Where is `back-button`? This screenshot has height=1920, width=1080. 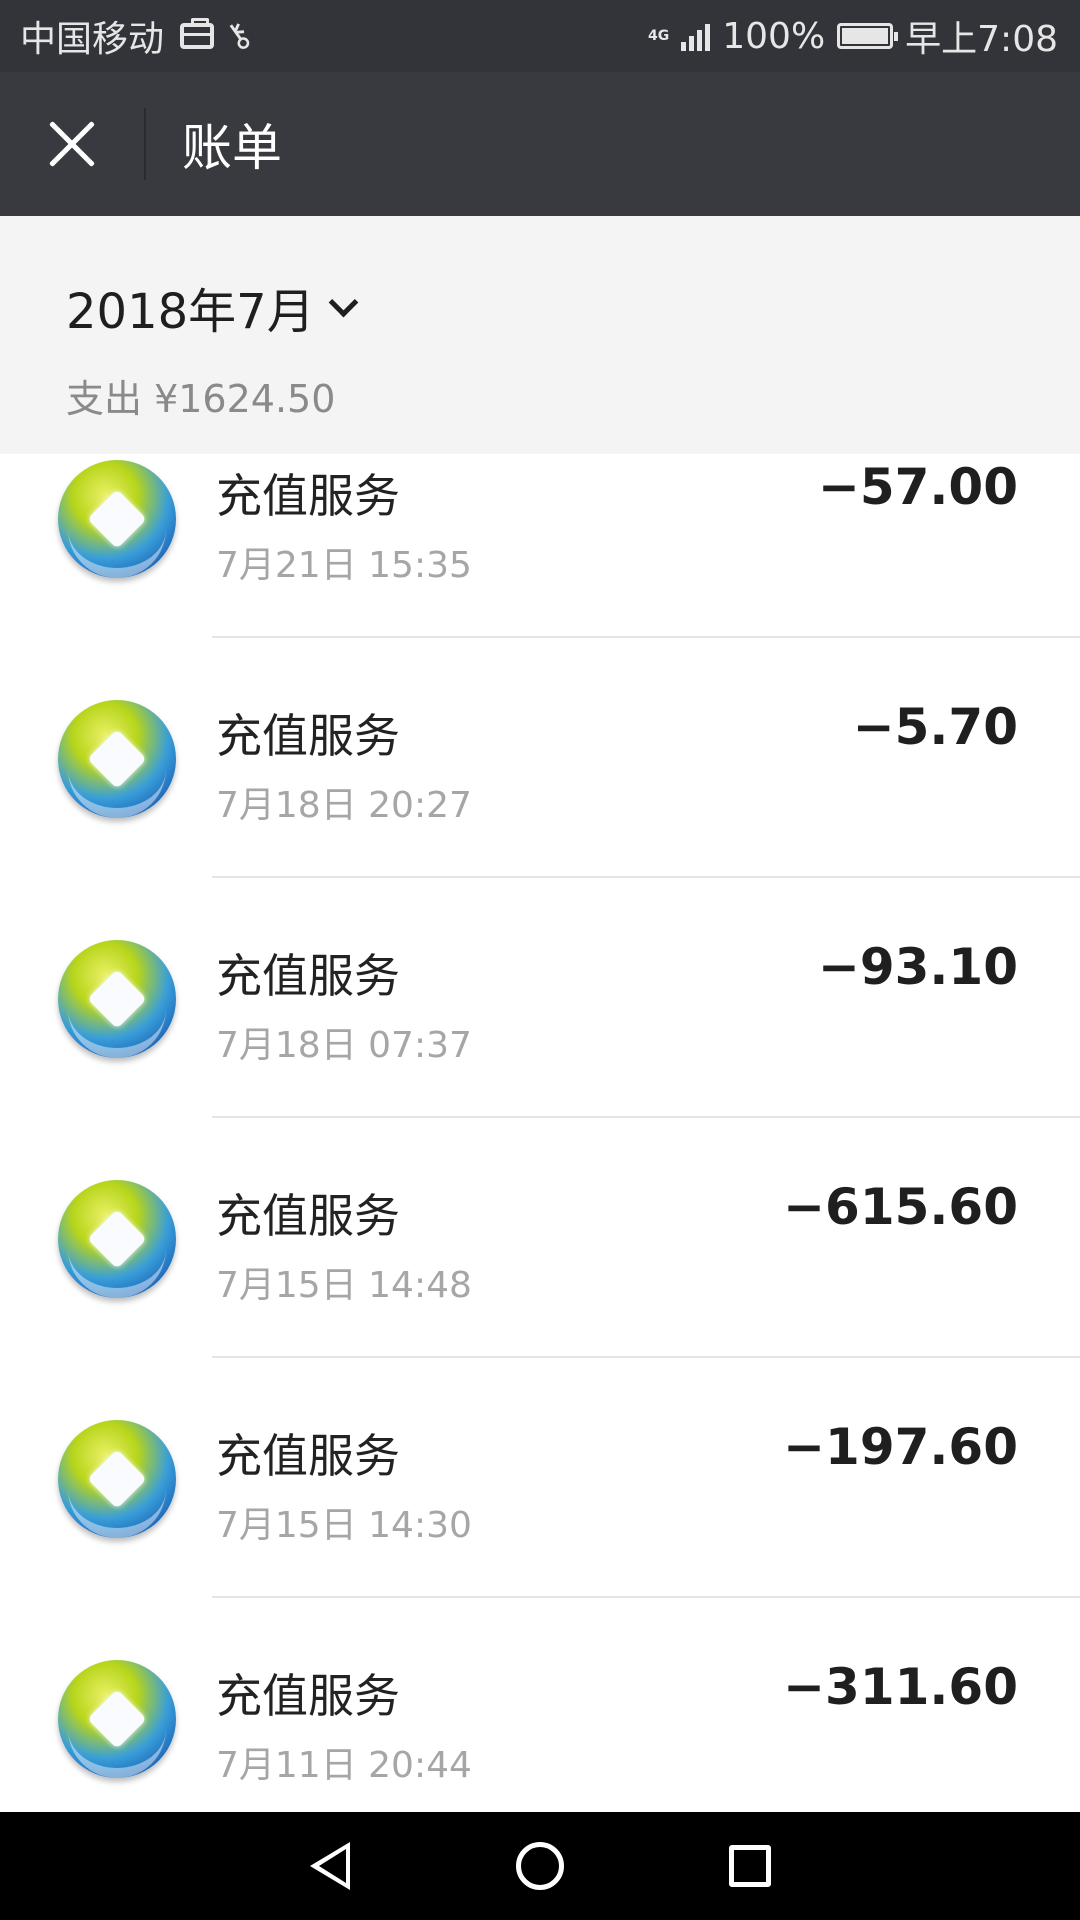 back-button is located at coordinates (330, 1866).